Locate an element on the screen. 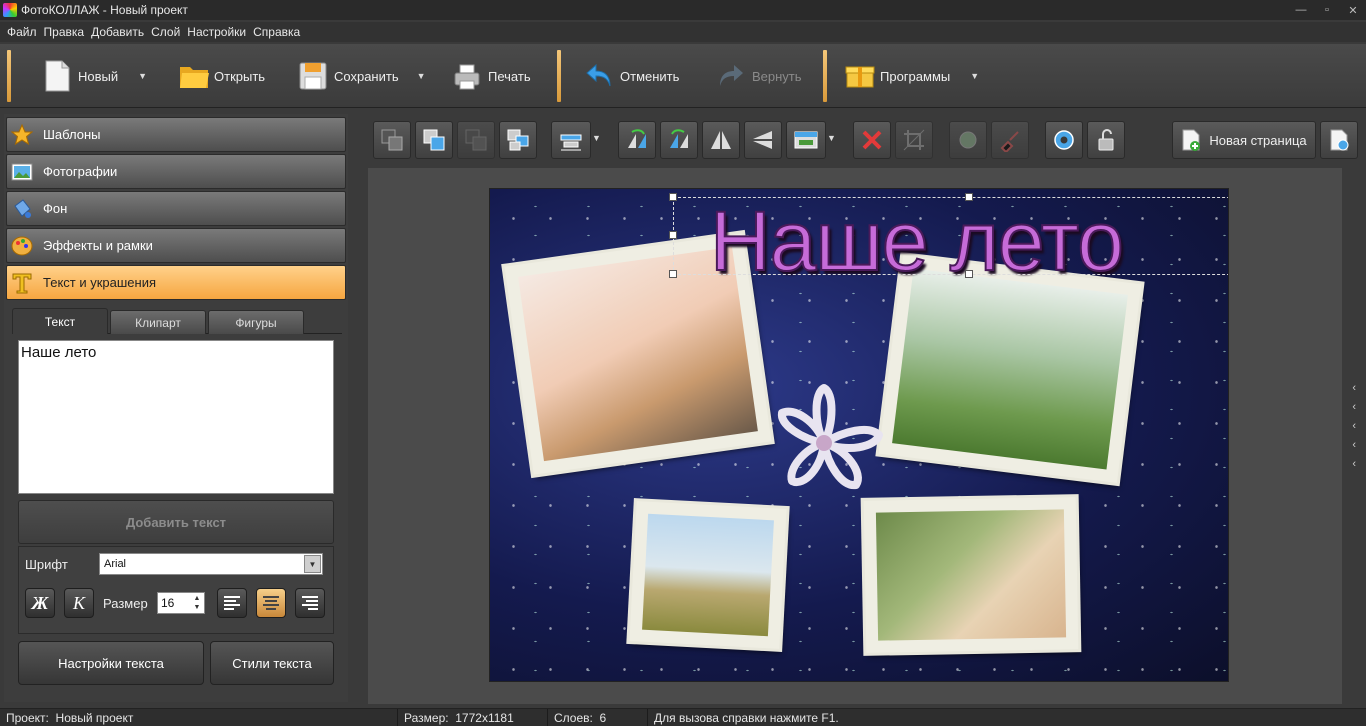 This screenshot has height=726, width=1366. side-collapse-arrows: ‹ ‹ ‹ ‹ ‹ is located at coordinates (1354, 426).